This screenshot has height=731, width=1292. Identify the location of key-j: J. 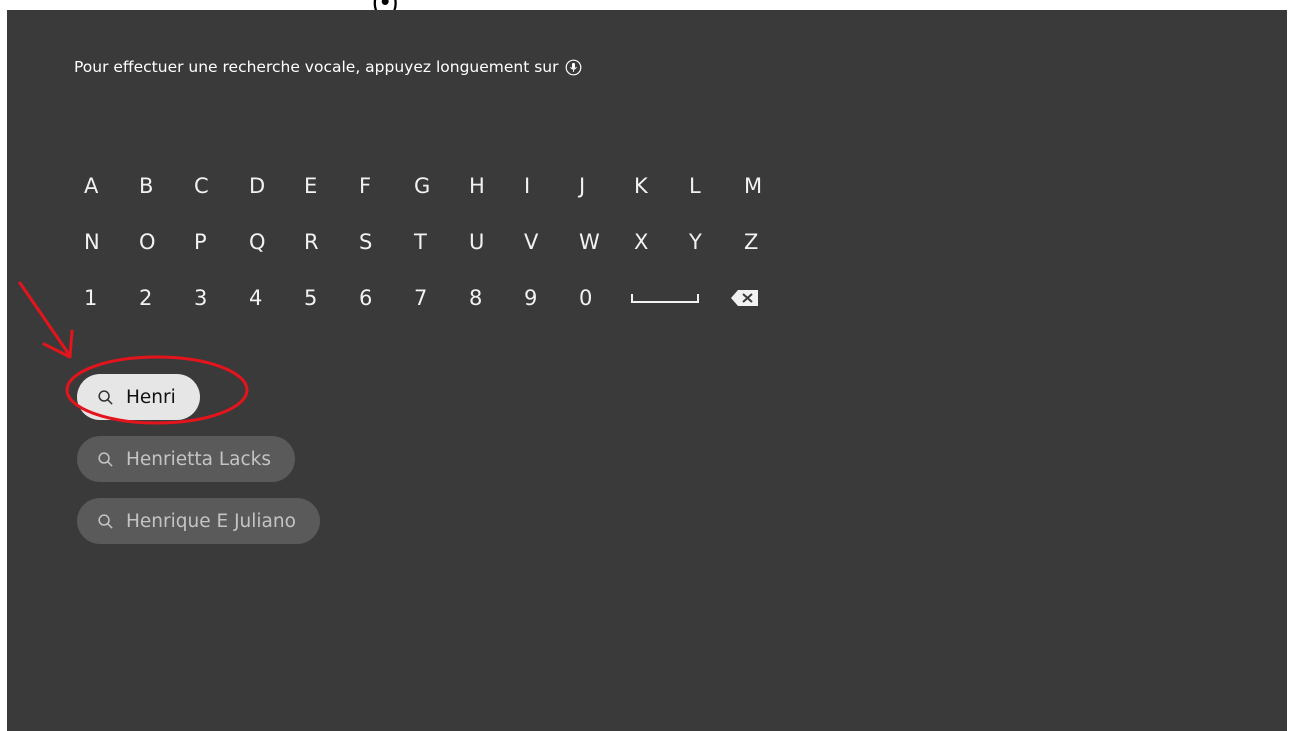
(602, 186).